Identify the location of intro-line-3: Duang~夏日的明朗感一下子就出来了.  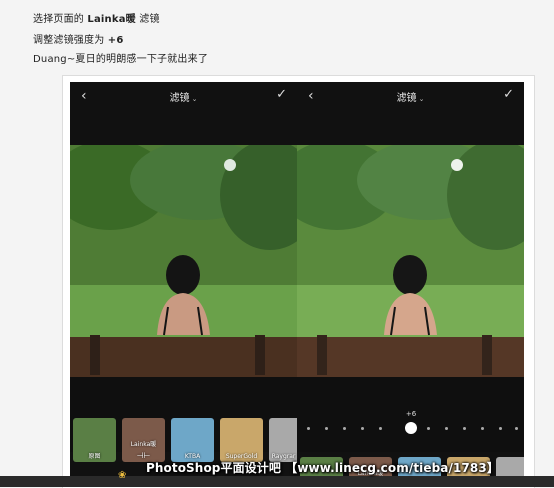
(120, 57).